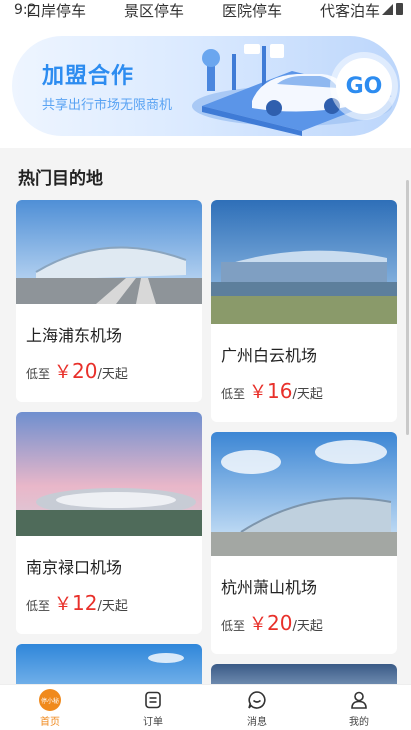 Image resolution: width=411 pixels, height=730 pixels. I want to click on destination-name: 广州白云机场, so click(269, 355).